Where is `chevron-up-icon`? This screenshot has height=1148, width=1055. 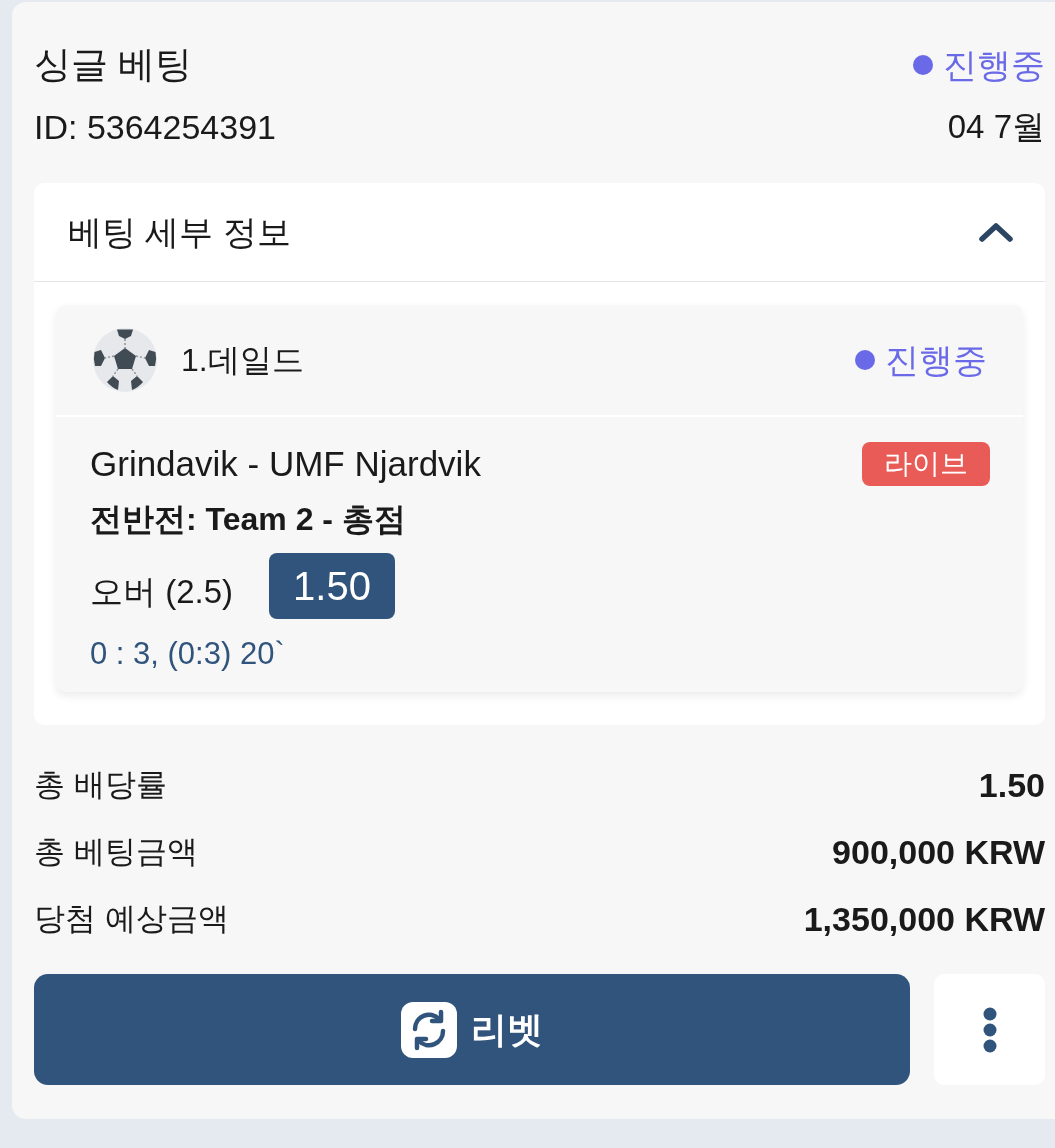 chevron-up-icon is located at coordinates (996, 232).